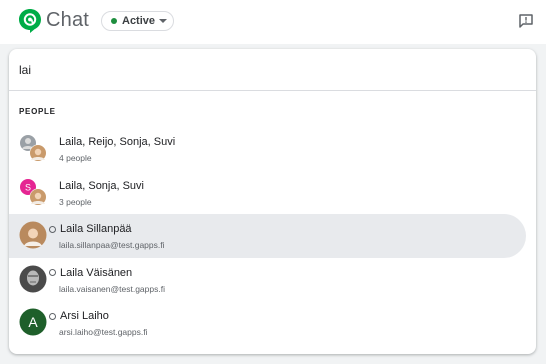  I want to click on status-dropdown: Active, so click(137, 21).